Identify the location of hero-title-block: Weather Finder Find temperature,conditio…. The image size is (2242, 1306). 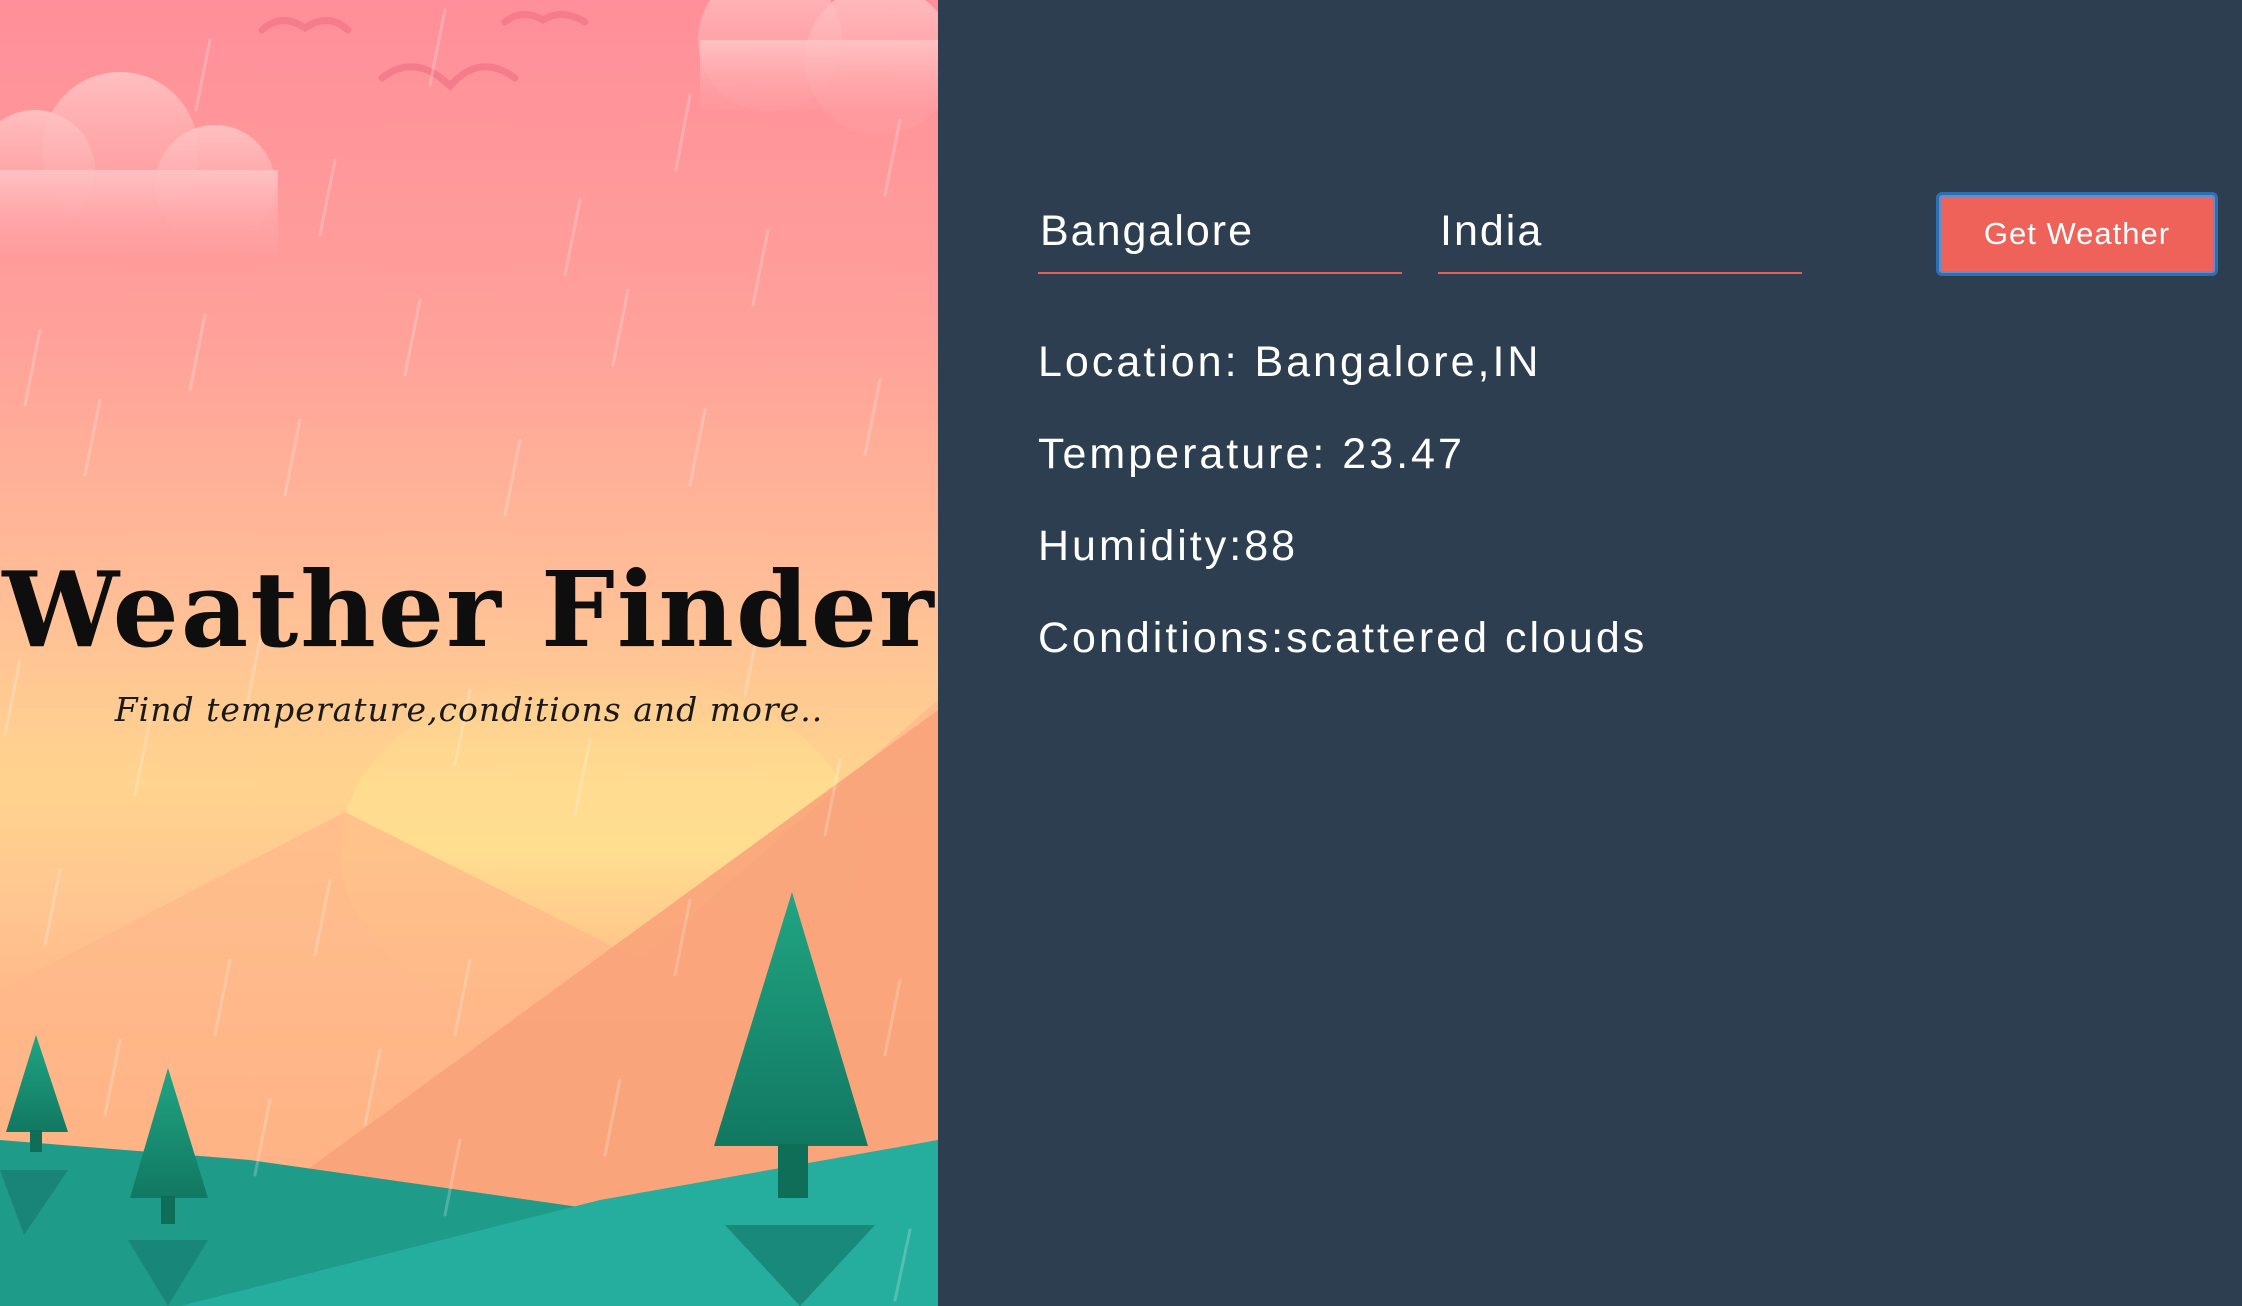
(469, 639).